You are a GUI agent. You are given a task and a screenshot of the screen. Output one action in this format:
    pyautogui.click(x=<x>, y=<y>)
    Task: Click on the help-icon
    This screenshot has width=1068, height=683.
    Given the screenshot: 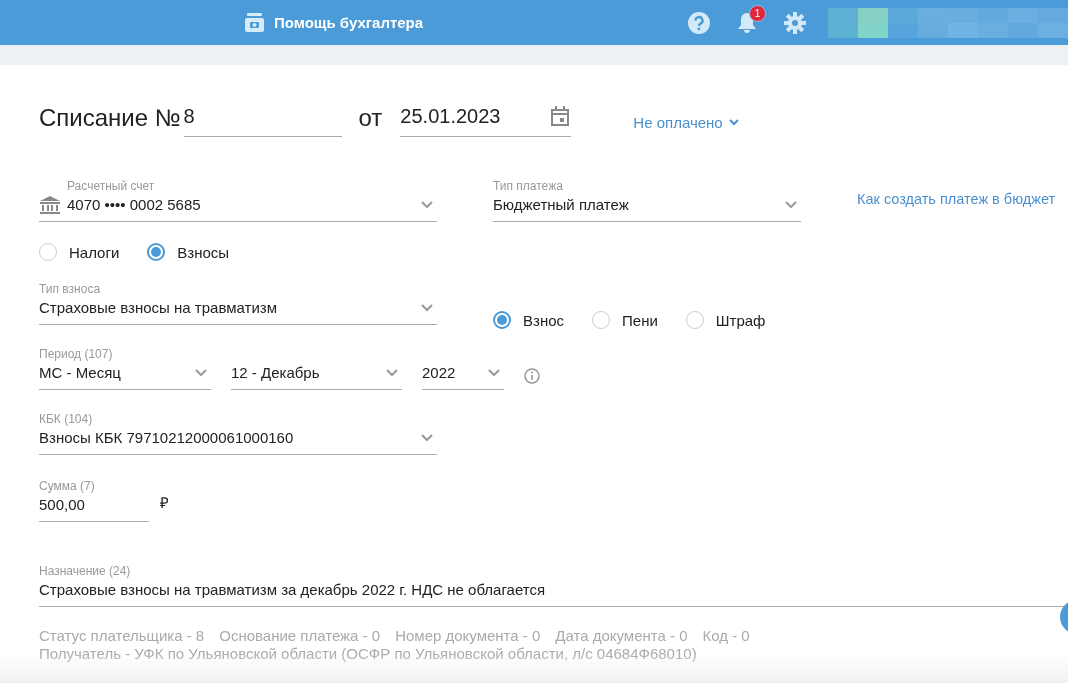 What is the action you would take?
    pyautogui.click(x=699, y=22)
    